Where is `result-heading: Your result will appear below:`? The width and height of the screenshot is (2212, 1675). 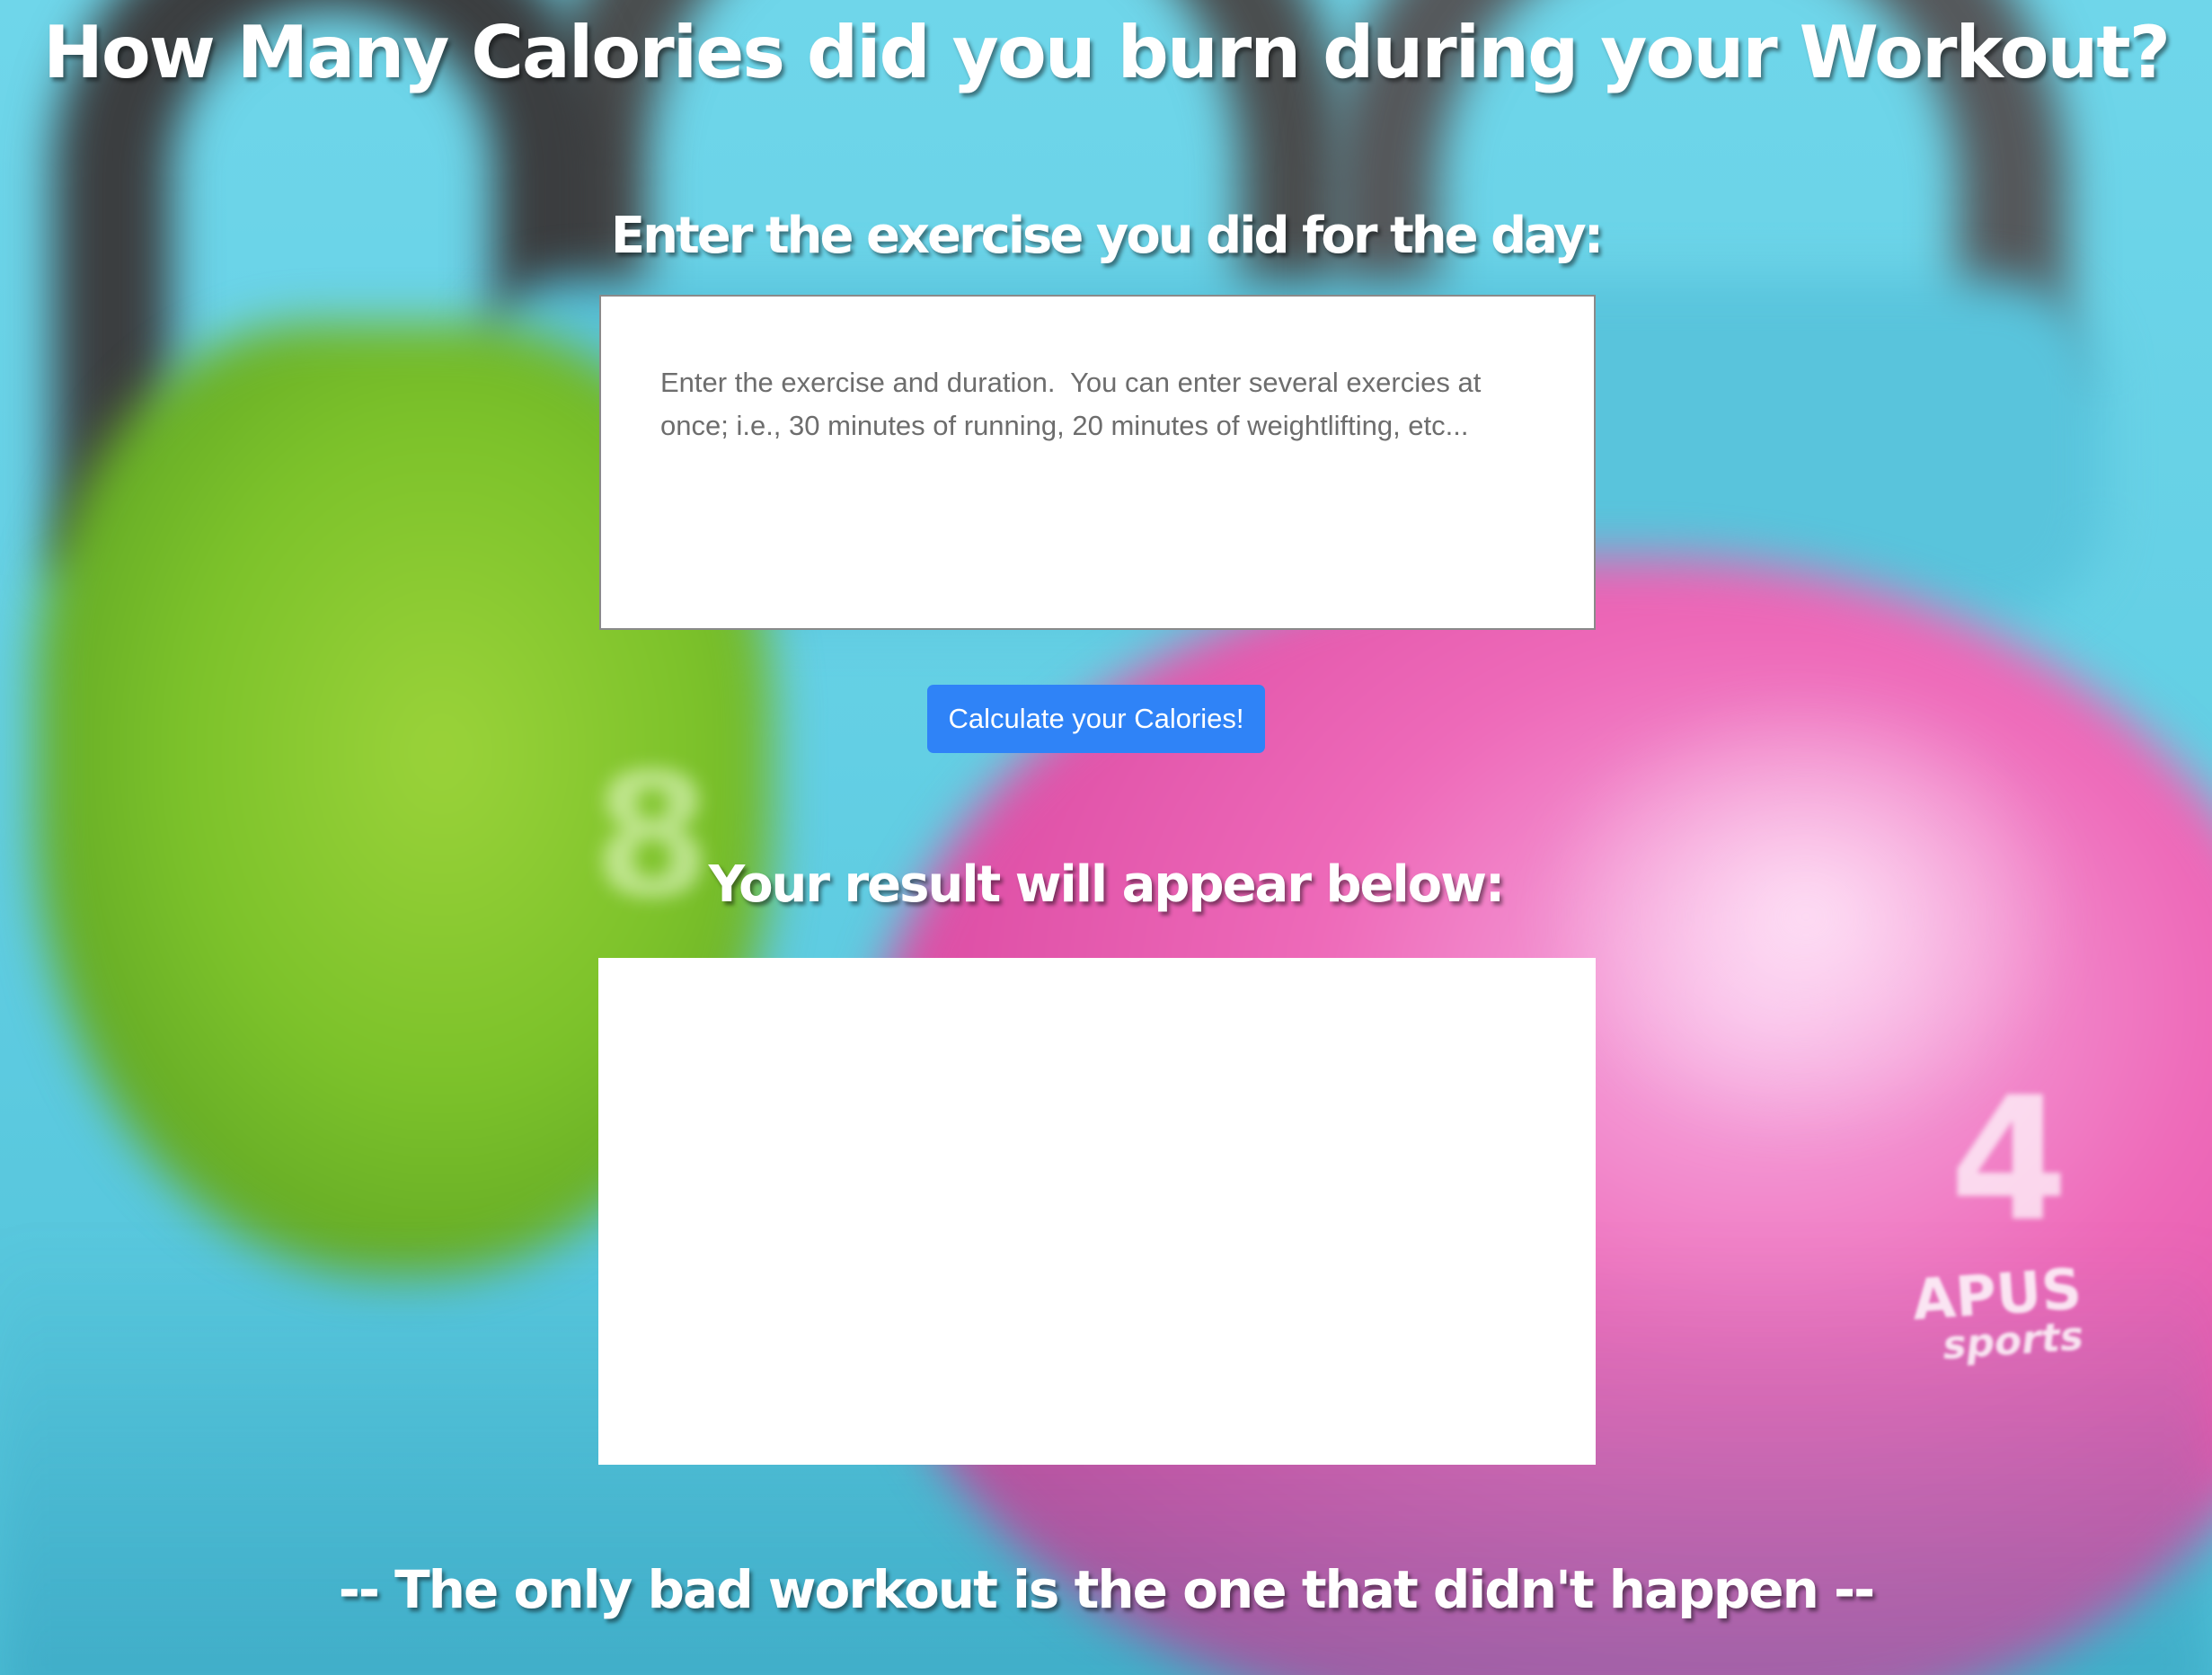 result-heading: Your result will appear below: is located at coordinates (1107, 885).